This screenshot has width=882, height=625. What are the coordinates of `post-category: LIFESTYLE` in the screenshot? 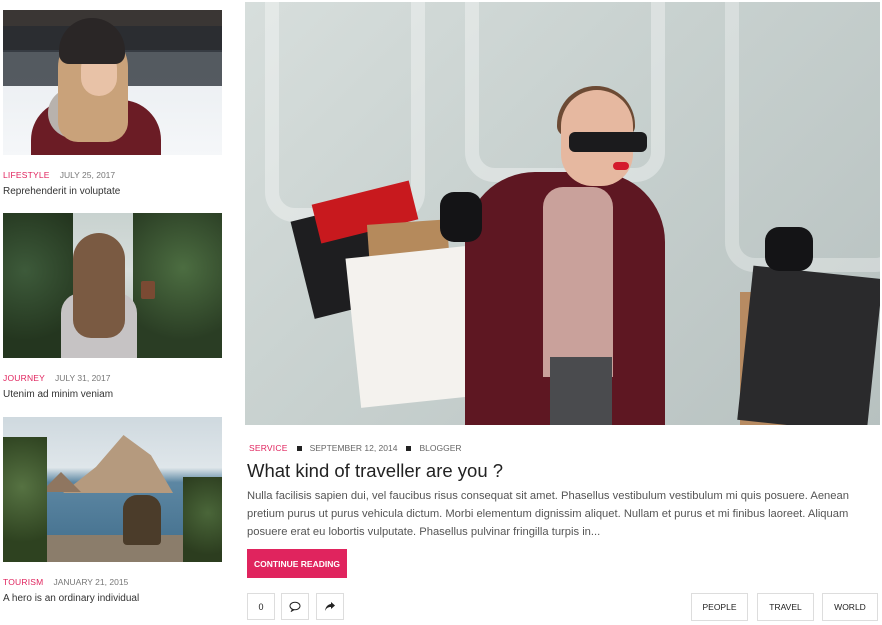 It's located at (26, 175).